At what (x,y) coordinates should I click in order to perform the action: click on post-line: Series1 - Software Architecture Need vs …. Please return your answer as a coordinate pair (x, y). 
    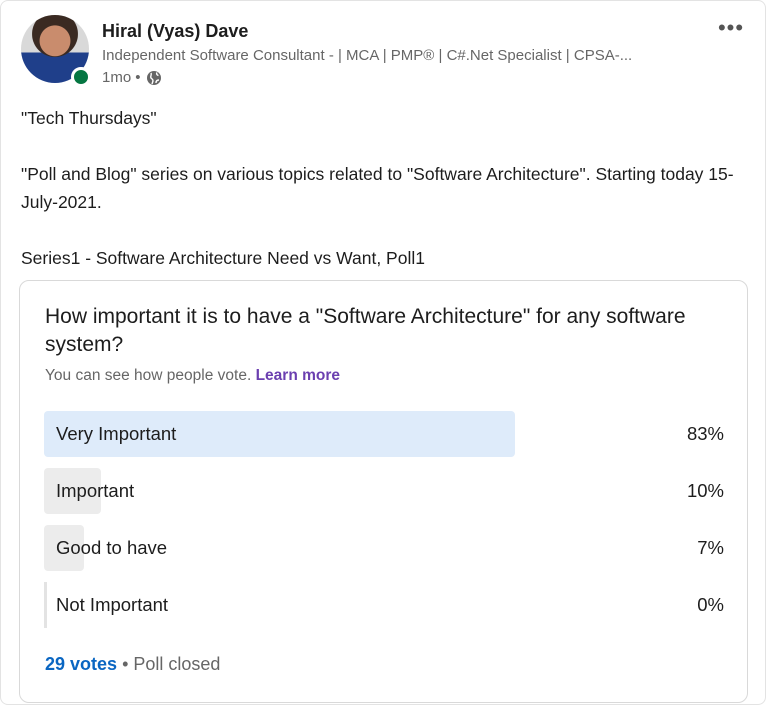
    Looking at the image, I should click on (223, 258).